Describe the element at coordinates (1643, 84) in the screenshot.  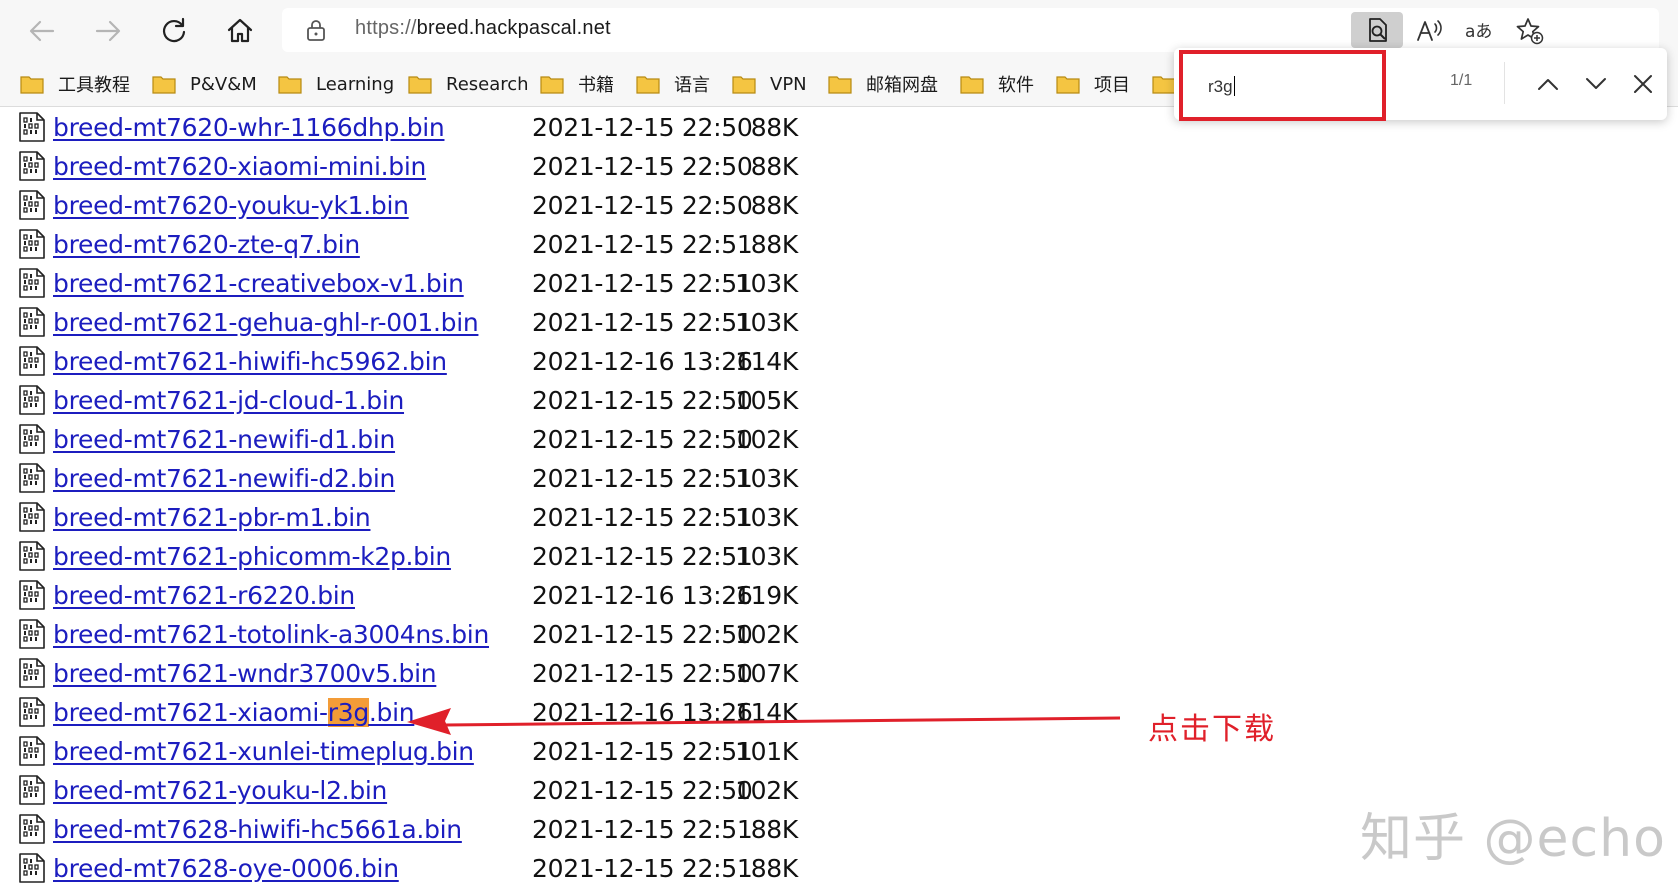
I see `find-close-button` at that location.